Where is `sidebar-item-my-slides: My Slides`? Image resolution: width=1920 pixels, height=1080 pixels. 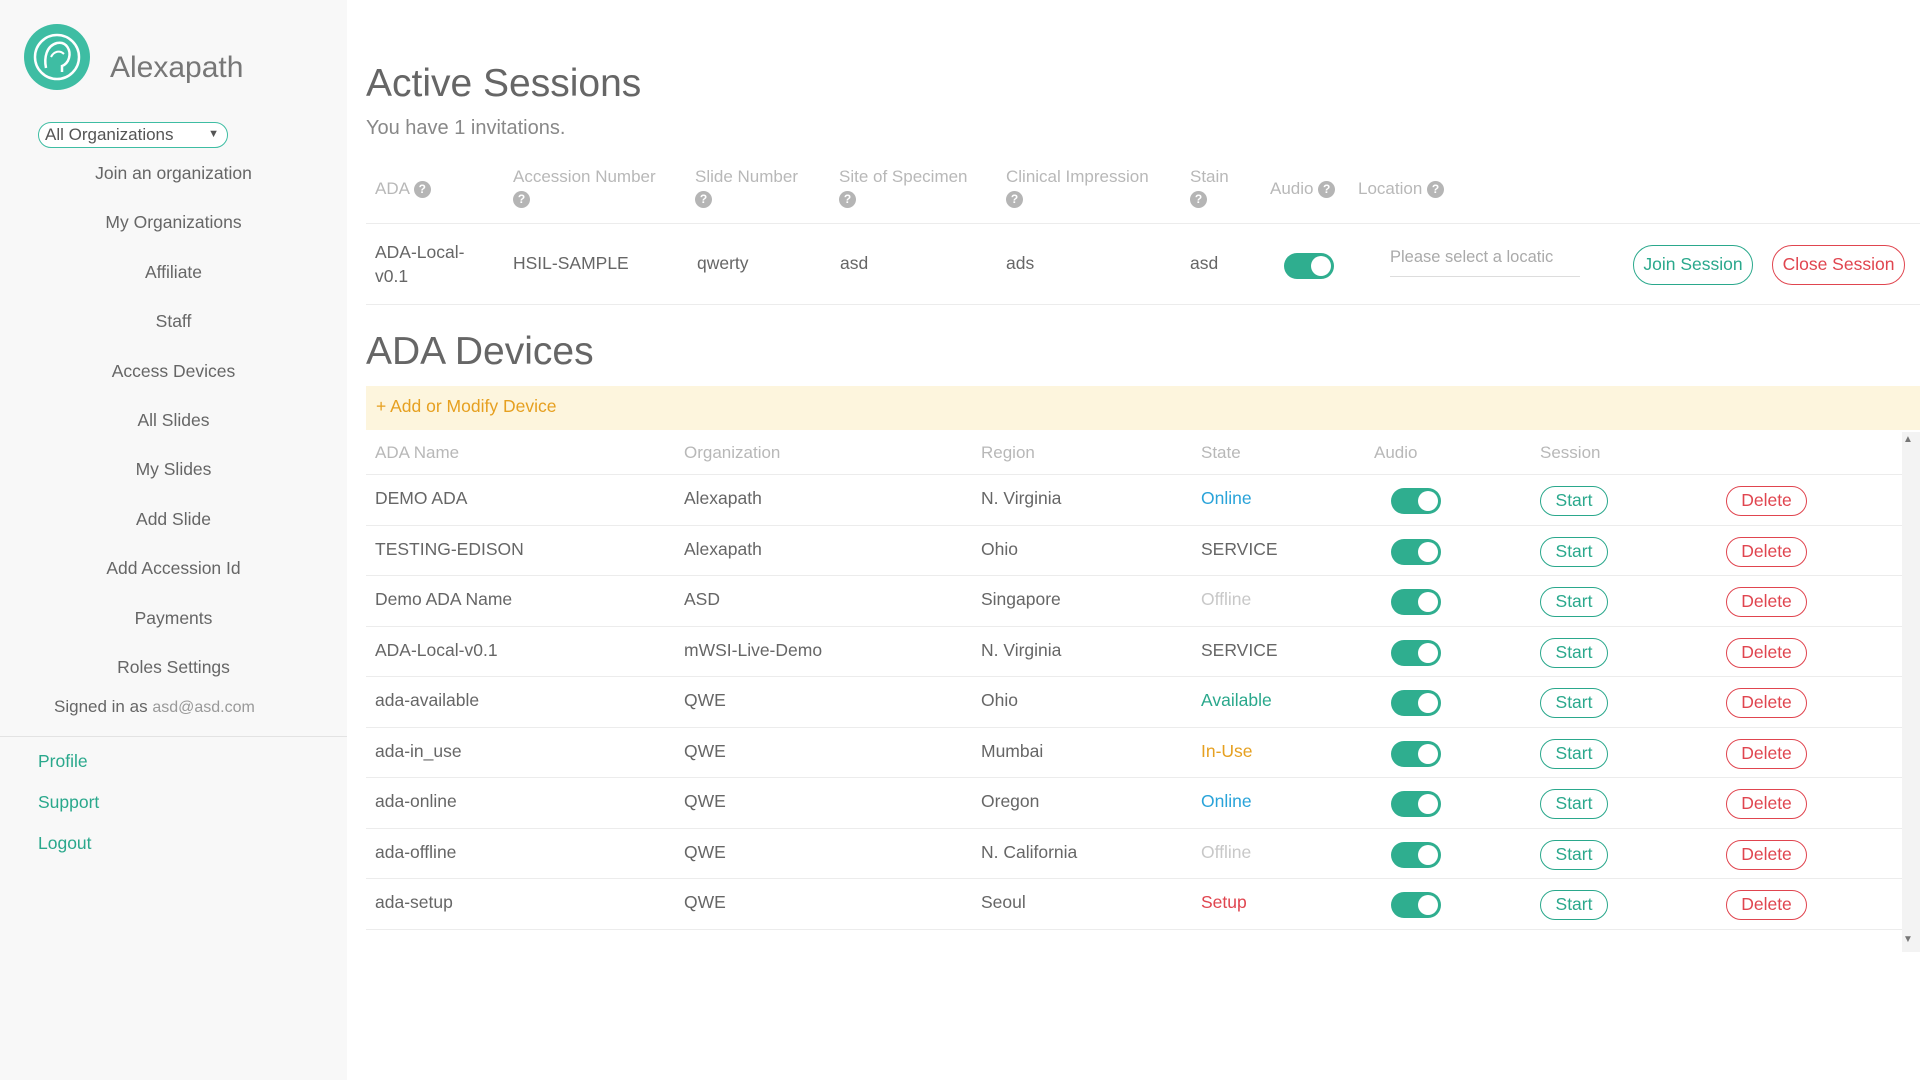 sidebar-item-my-slides: My Slides is located at coordinates (173, 478).